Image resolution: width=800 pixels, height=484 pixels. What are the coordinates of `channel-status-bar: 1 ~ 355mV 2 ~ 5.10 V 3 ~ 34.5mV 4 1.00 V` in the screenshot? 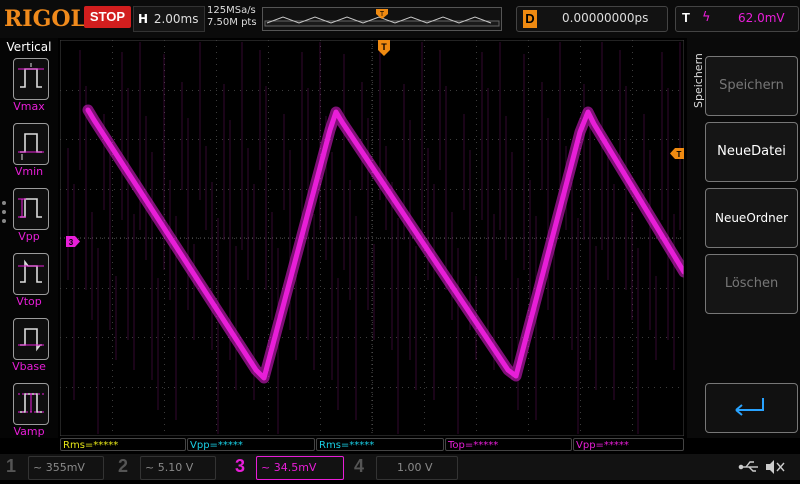 It's located at (400, 467).